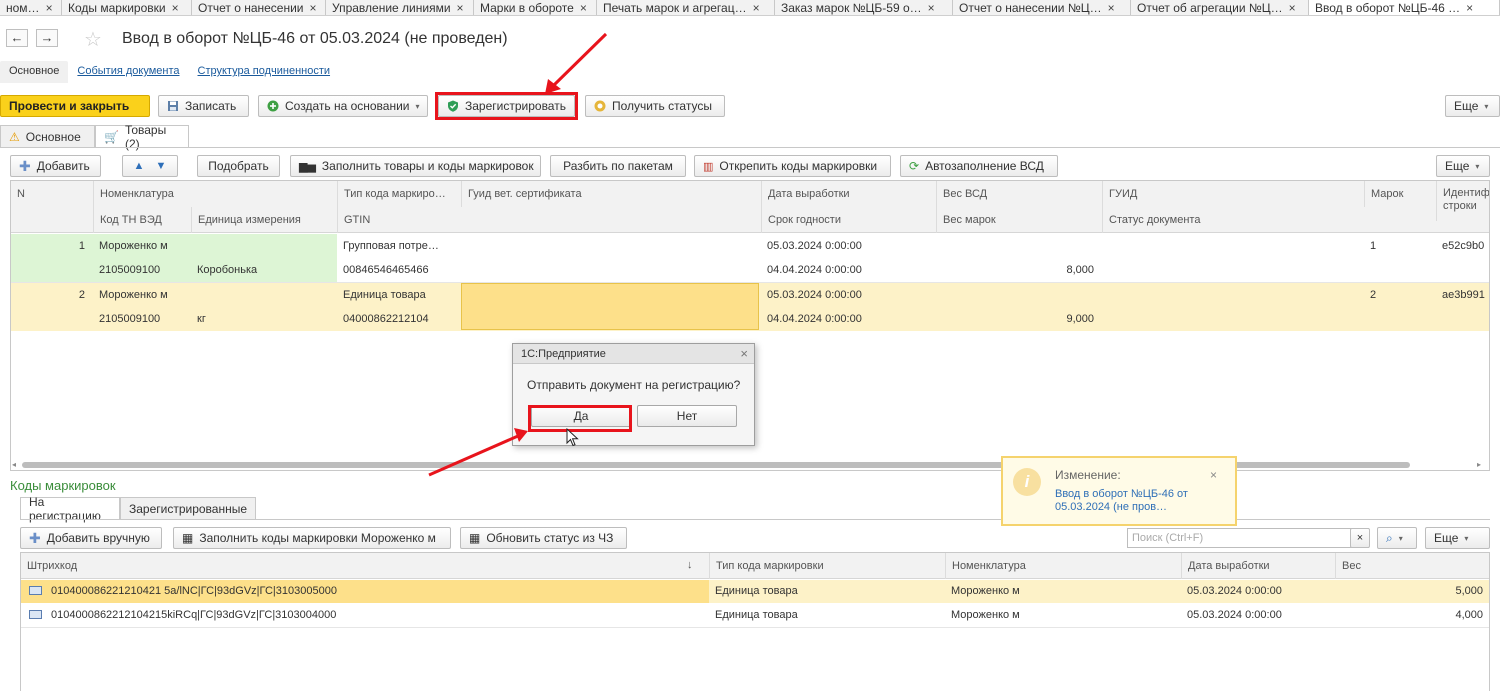 This screenshot has height=691, width=1500. What do you see at coordinates (399, 220) in the screenshot?
I see `col-gtin: GTIN` at bounding box center [399, 220].